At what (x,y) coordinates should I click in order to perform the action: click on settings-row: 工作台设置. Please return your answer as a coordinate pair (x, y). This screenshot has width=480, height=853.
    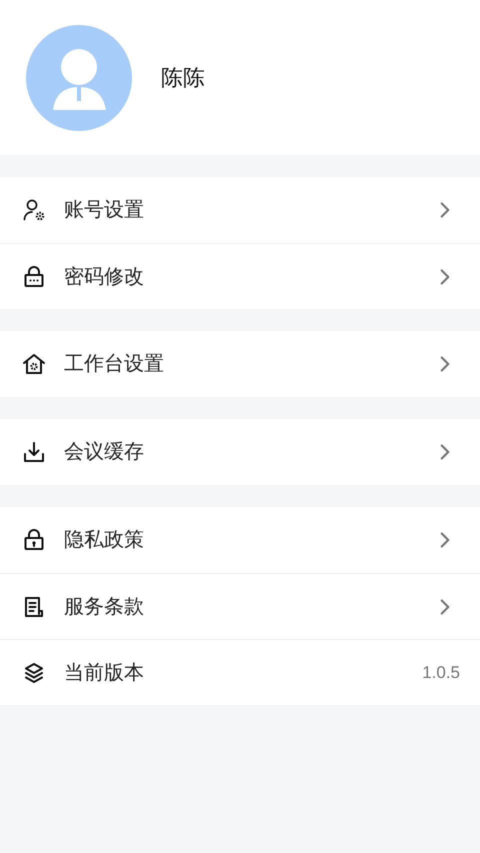
    Looking at the image, I should click on (240, 364).